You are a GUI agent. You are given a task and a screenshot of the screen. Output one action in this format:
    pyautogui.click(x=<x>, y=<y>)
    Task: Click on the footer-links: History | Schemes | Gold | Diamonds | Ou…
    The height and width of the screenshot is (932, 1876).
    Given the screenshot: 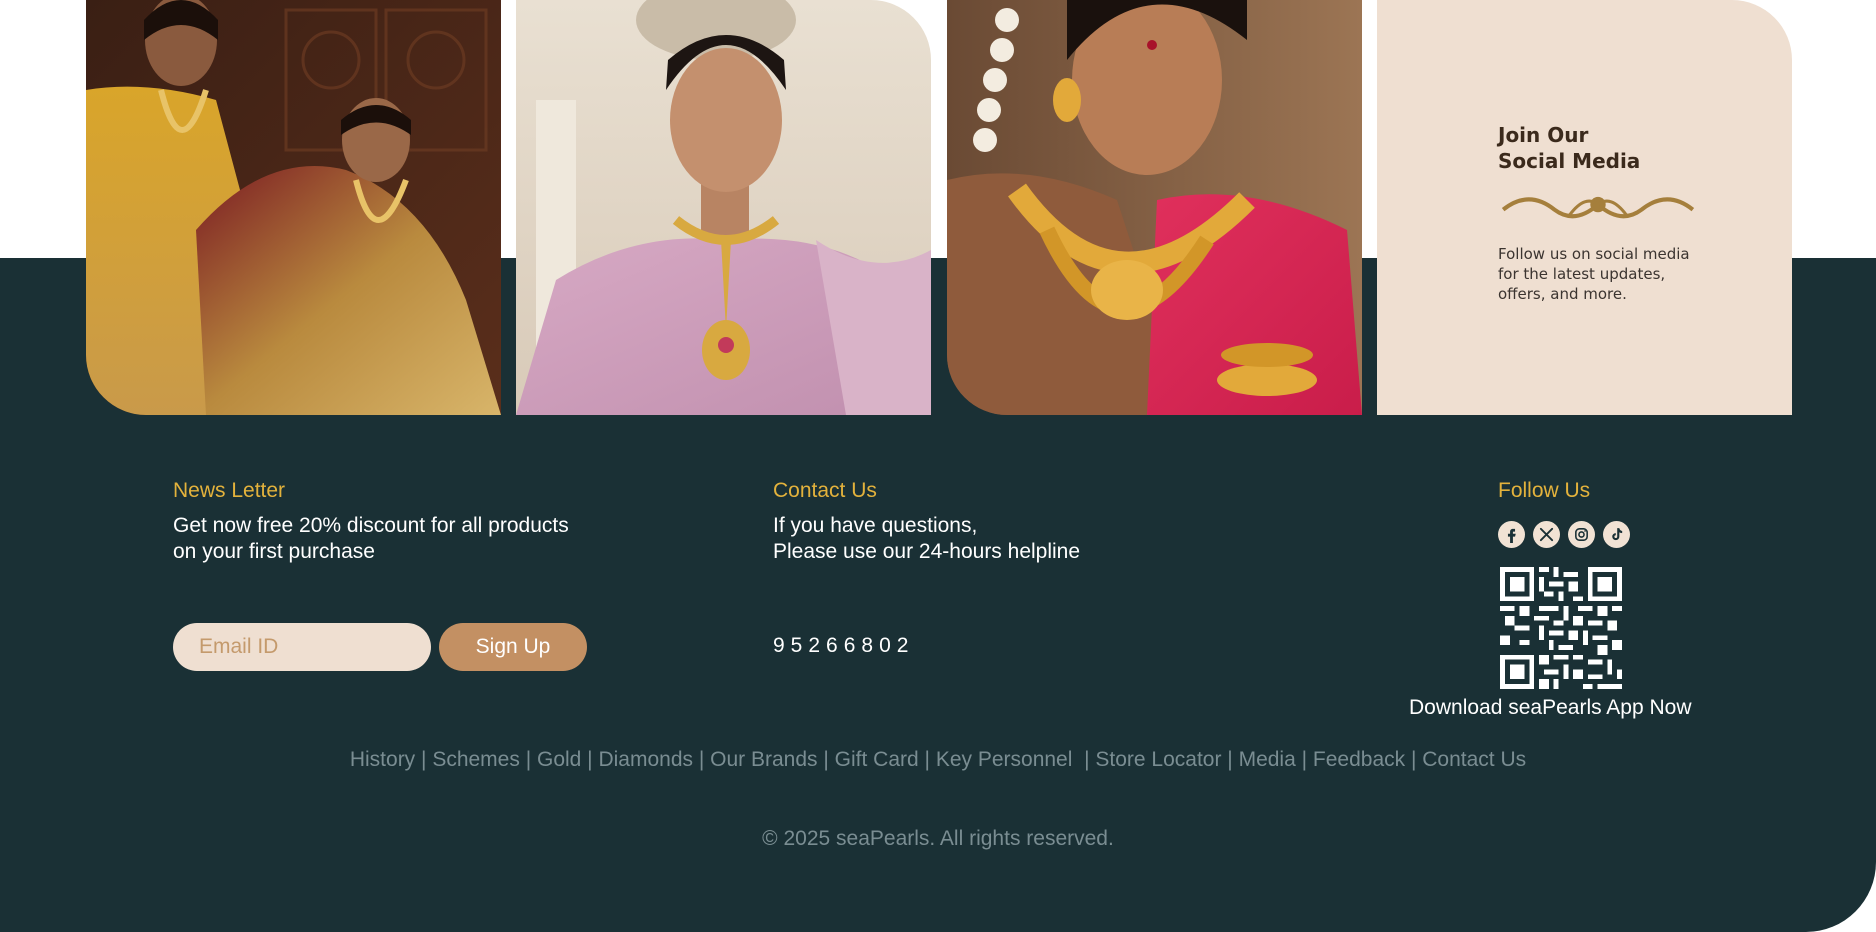 What is the action you would take?
    pyautogui.click(x=938, y=760)
    